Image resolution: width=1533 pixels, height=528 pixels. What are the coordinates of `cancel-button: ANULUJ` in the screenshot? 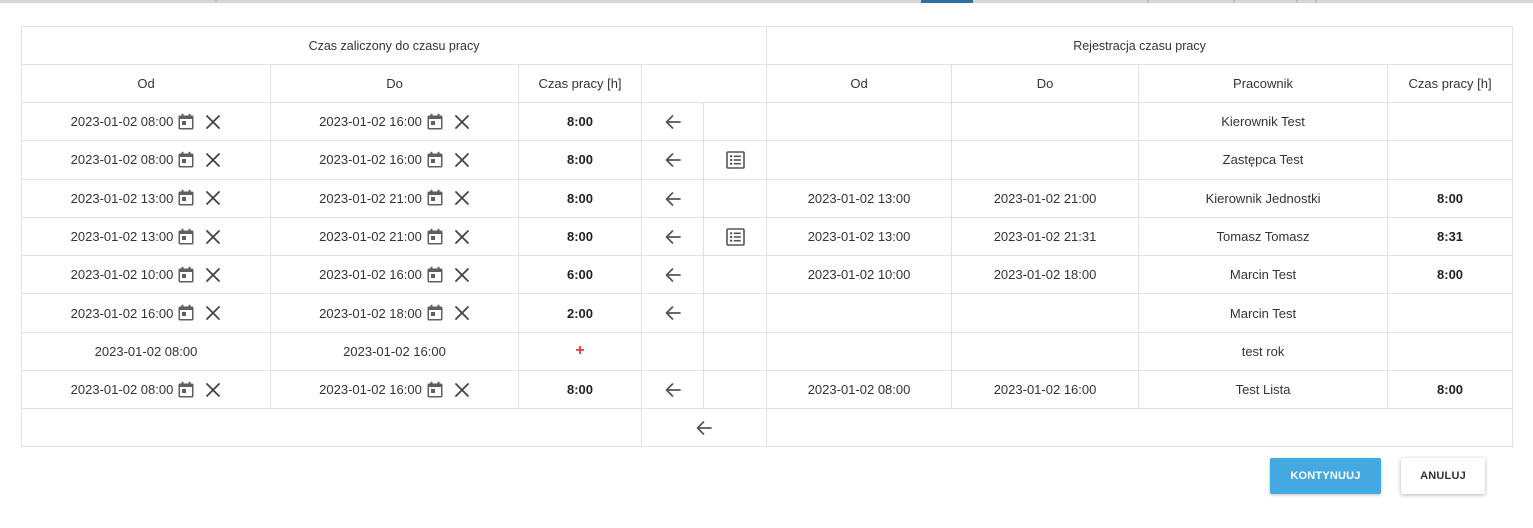 It's located at (1443, 476).